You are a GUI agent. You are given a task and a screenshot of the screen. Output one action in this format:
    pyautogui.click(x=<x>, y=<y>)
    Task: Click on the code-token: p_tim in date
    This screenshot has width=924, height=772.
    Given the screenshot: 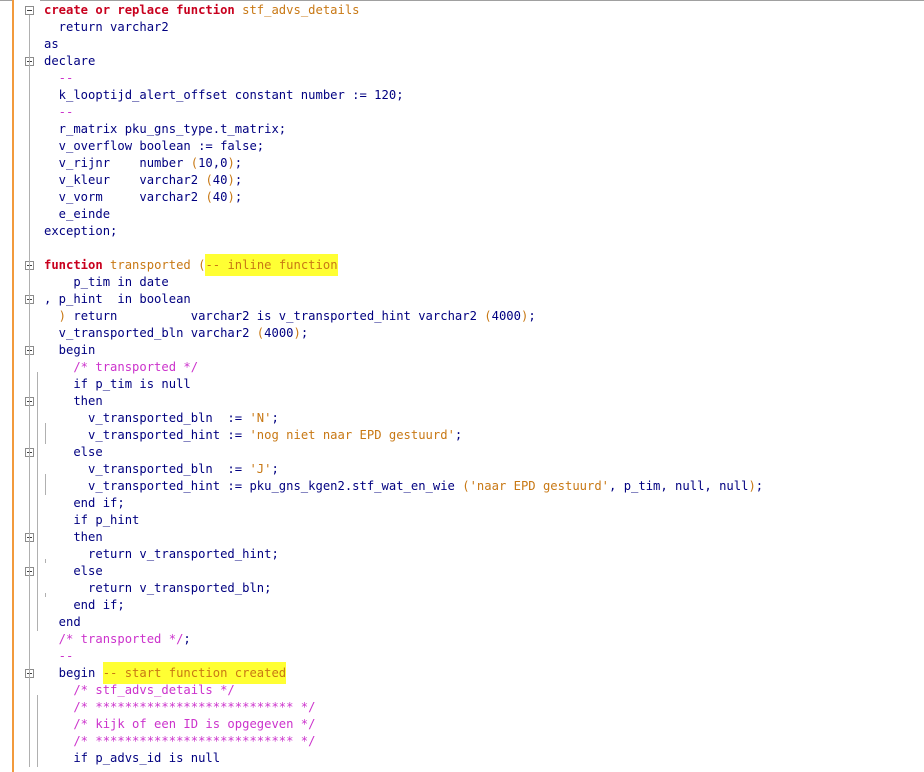 What is the action you would take?
    pyautogui.click(x=106, y=282)
    